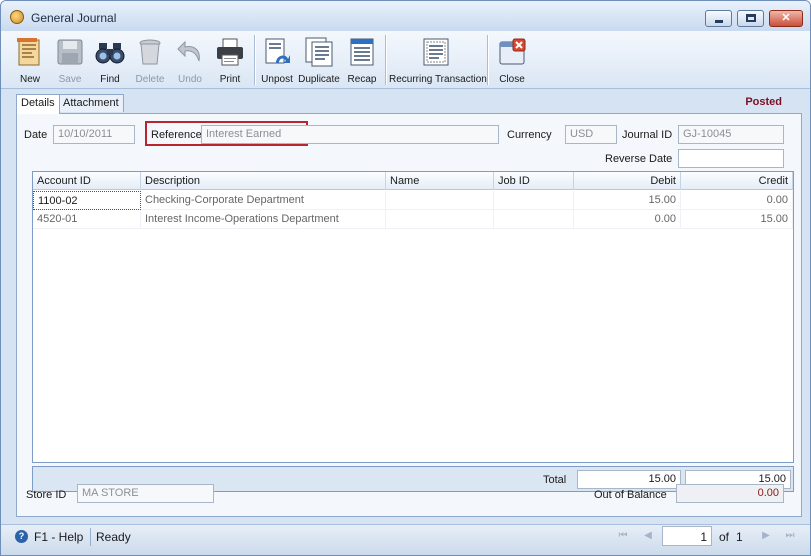 This screenshot has width=811, height=556. I want to click on cell-account-id: 1100-02, so click(87, 200).